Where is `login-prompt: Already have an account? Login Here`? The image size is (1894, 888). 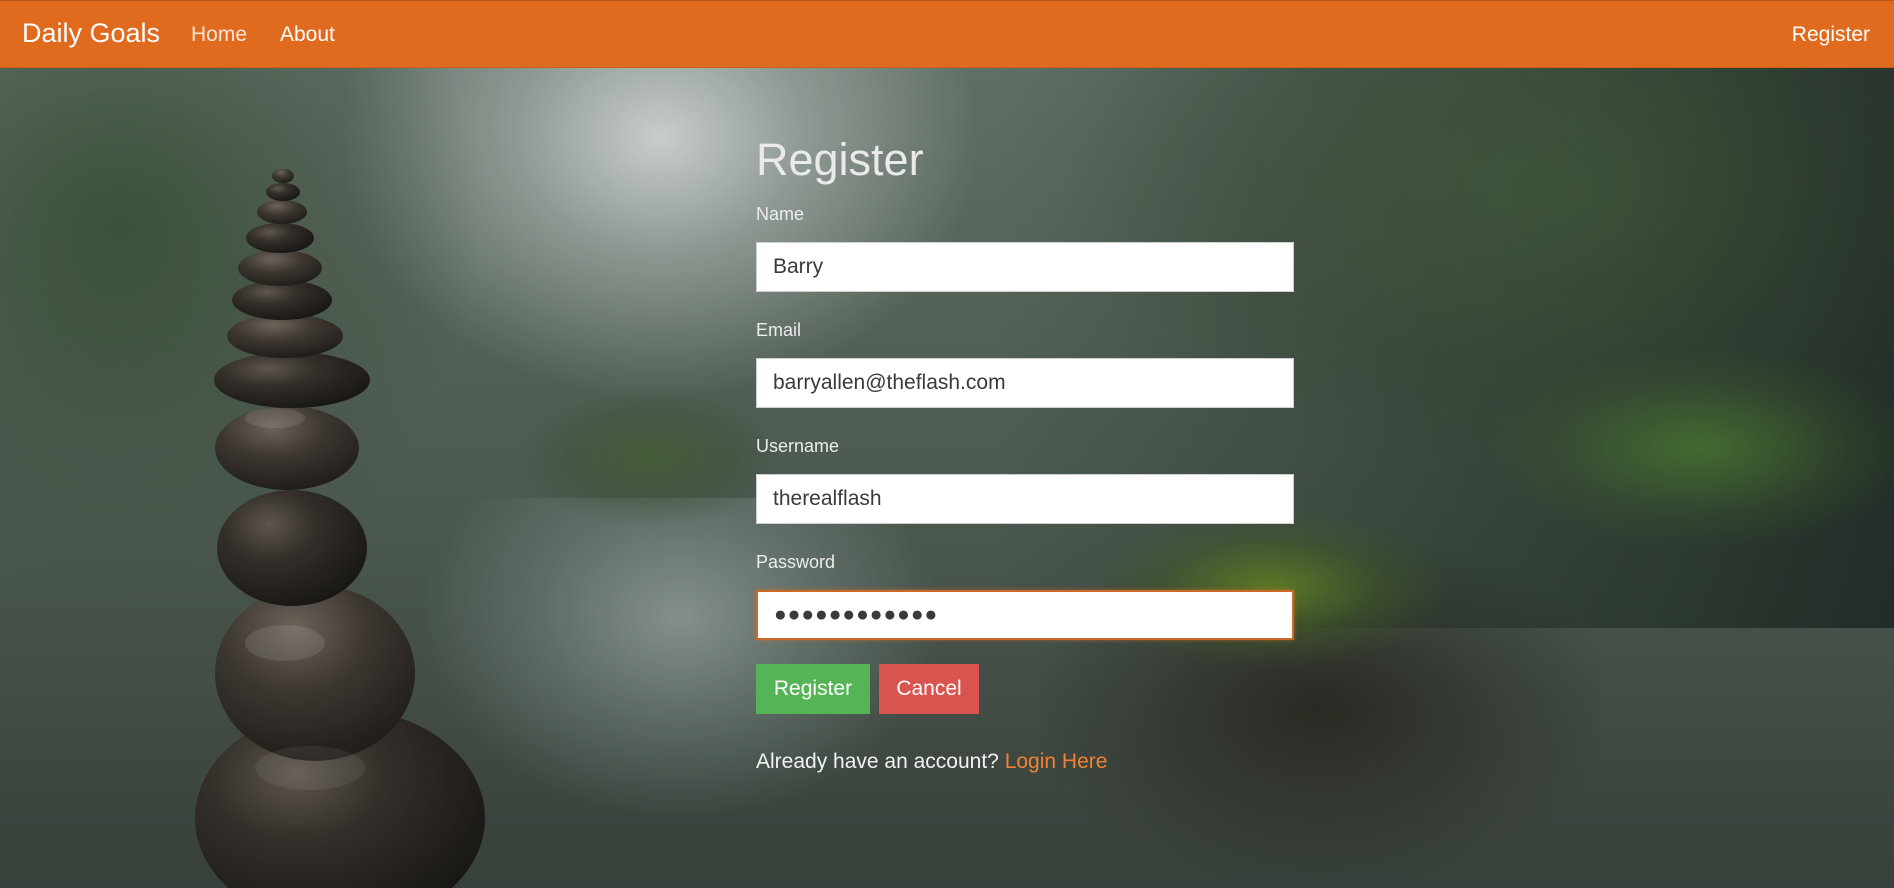 login-prompt: Already have an account? Login Here is located at coordinates (931, 762).